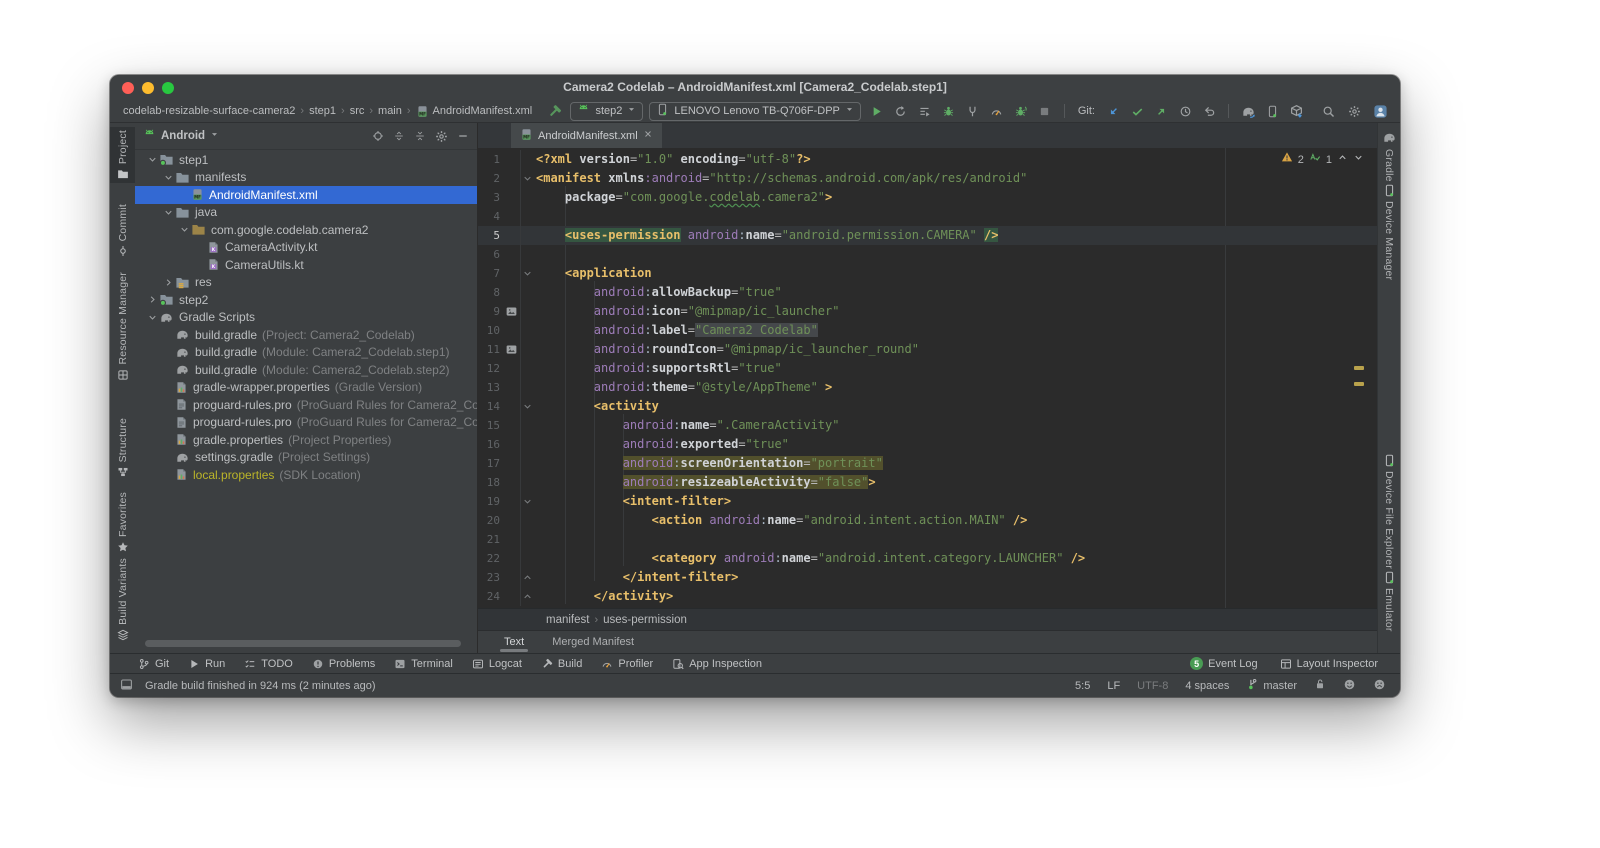  What do you see at coordinates (306, 230) in the screenshot?
I see `tree-item-com-google-codelab-camera2: com.google.codelab.camera2` at bounding box center [306, 230].